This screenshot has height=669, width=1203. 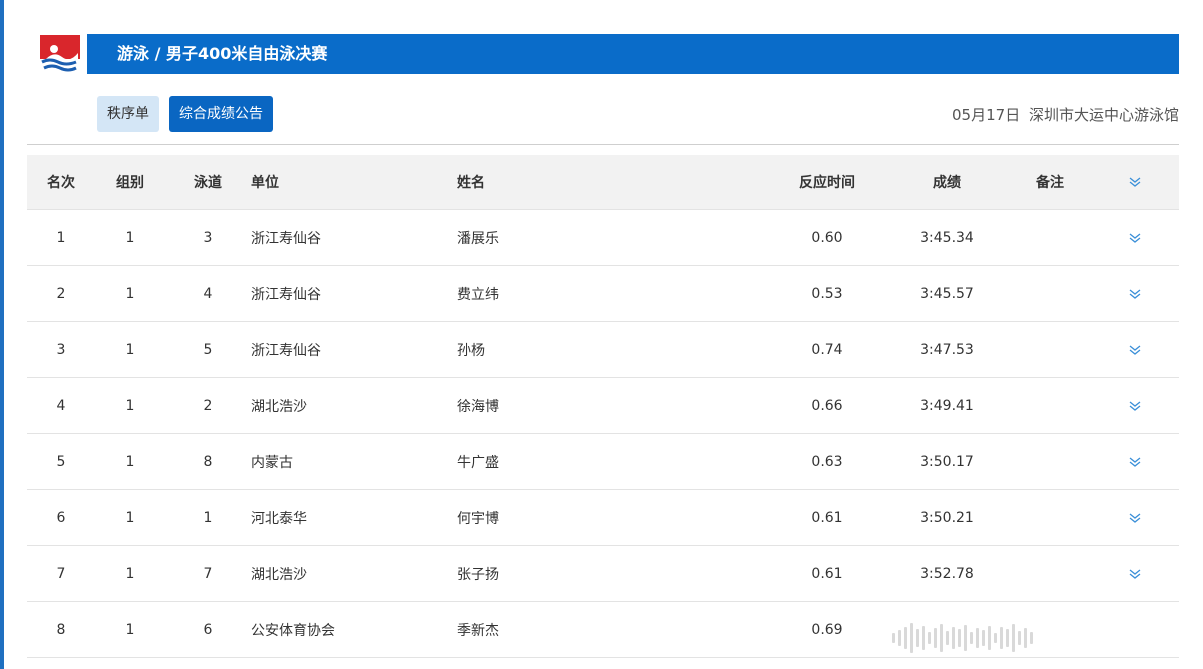 What do you see at coordinates (61, 183) in the screenshot?
I see `column-header-rank: 名次` at bounding box center [61, 183].